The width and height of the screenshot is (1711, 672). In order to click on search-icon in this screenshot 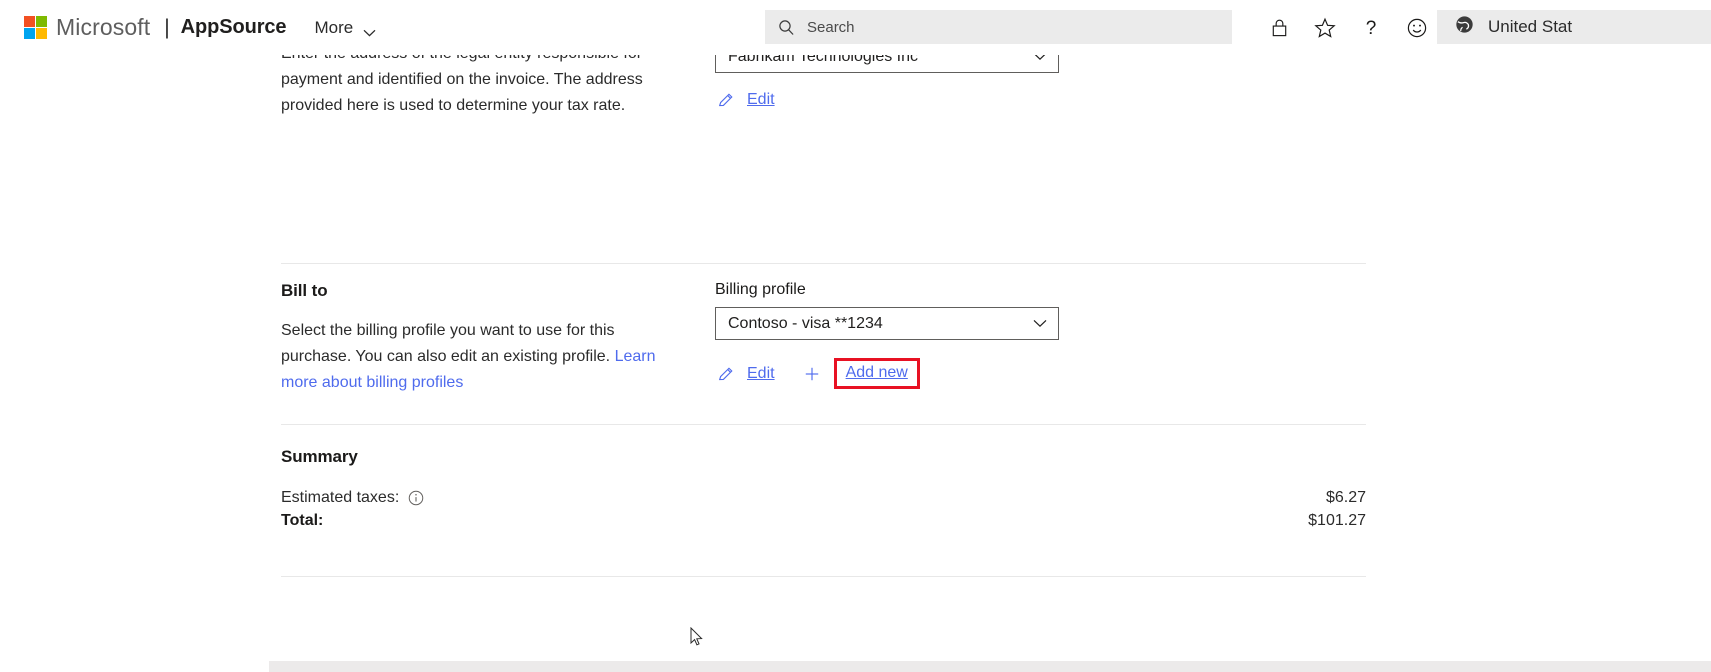, I will do `click(786, 27)`.